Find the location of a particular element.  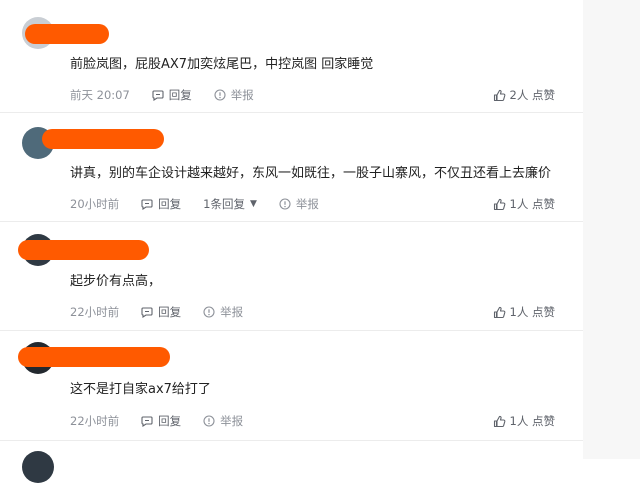

comment-time: 前天 20:07 is located at coordinates (100, 95).